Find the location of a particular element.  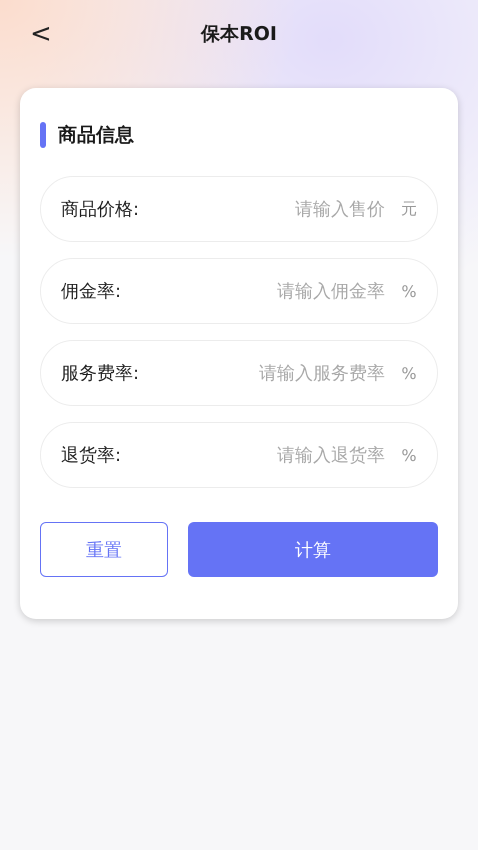

back-button: < is located at coordinates (41, 34).